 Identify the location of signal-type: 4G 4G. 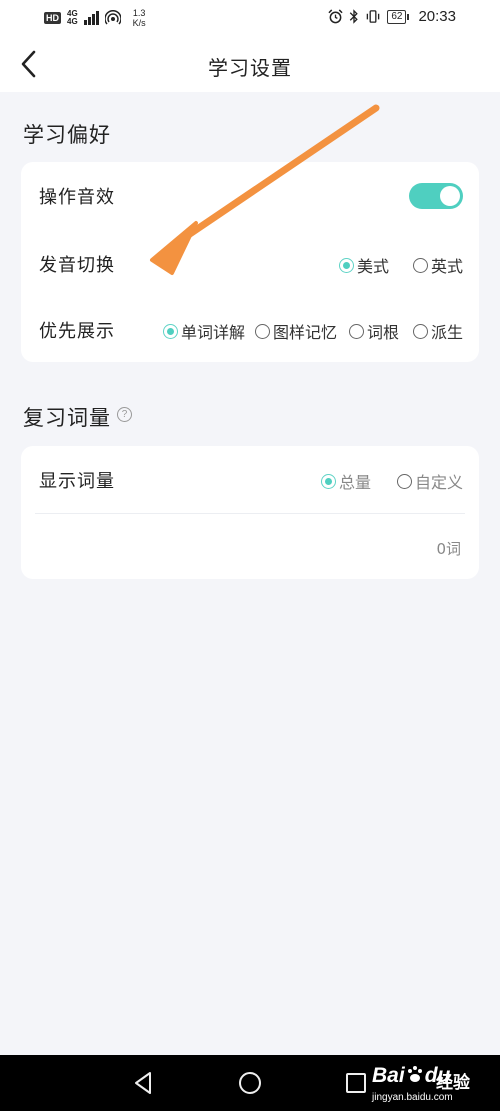
(72, 17).